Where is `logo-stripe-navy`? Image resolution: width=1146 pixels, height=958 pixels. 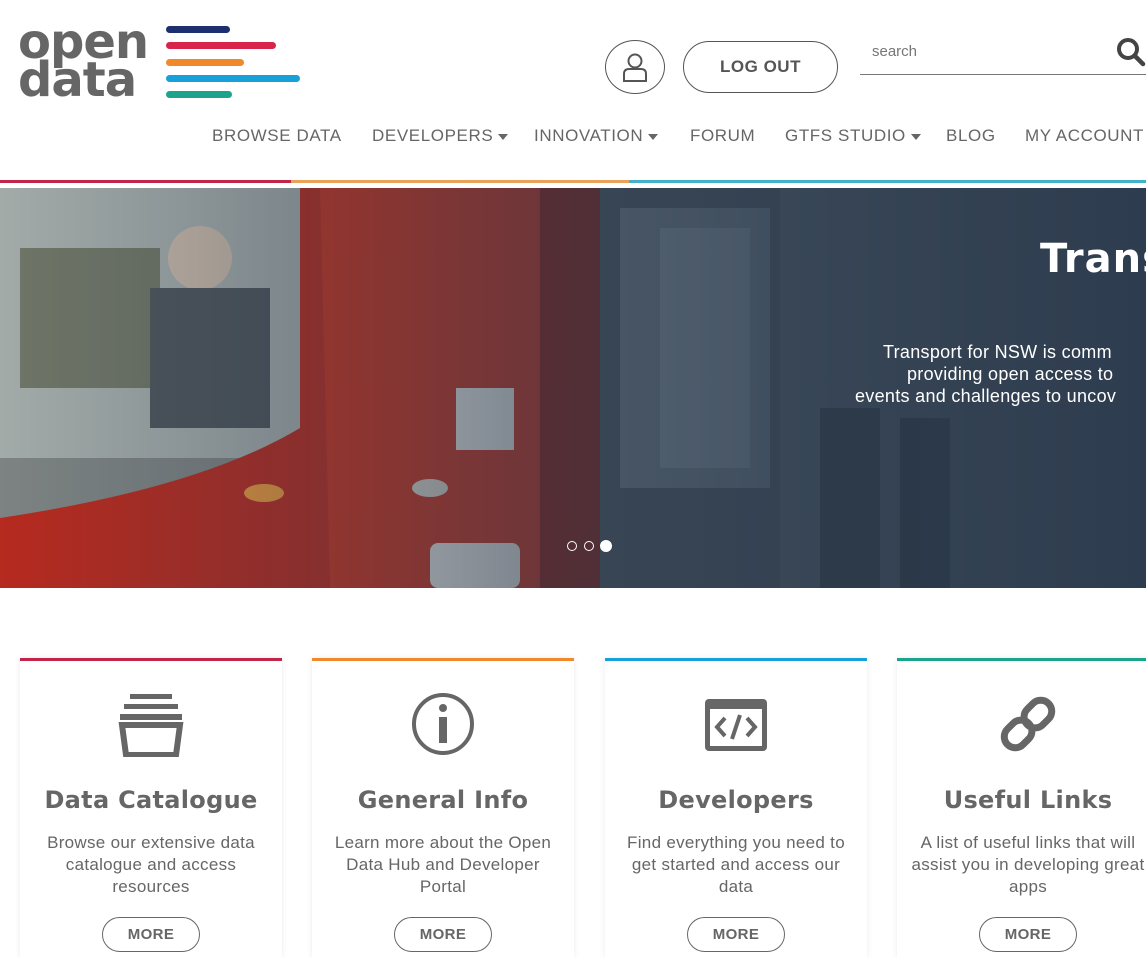
logo-stripe-navy is located at coordinates (198, 29).